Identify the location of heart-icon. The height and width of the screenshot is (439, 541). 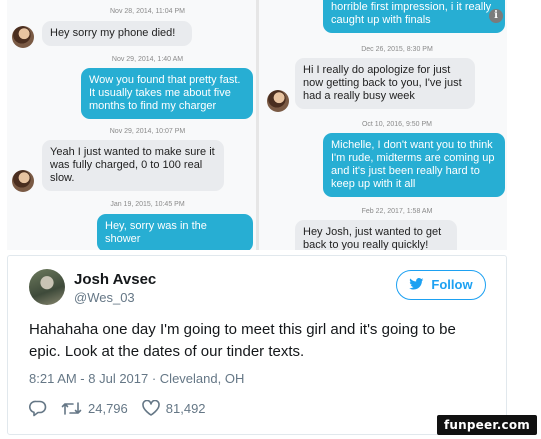
(150, 408).